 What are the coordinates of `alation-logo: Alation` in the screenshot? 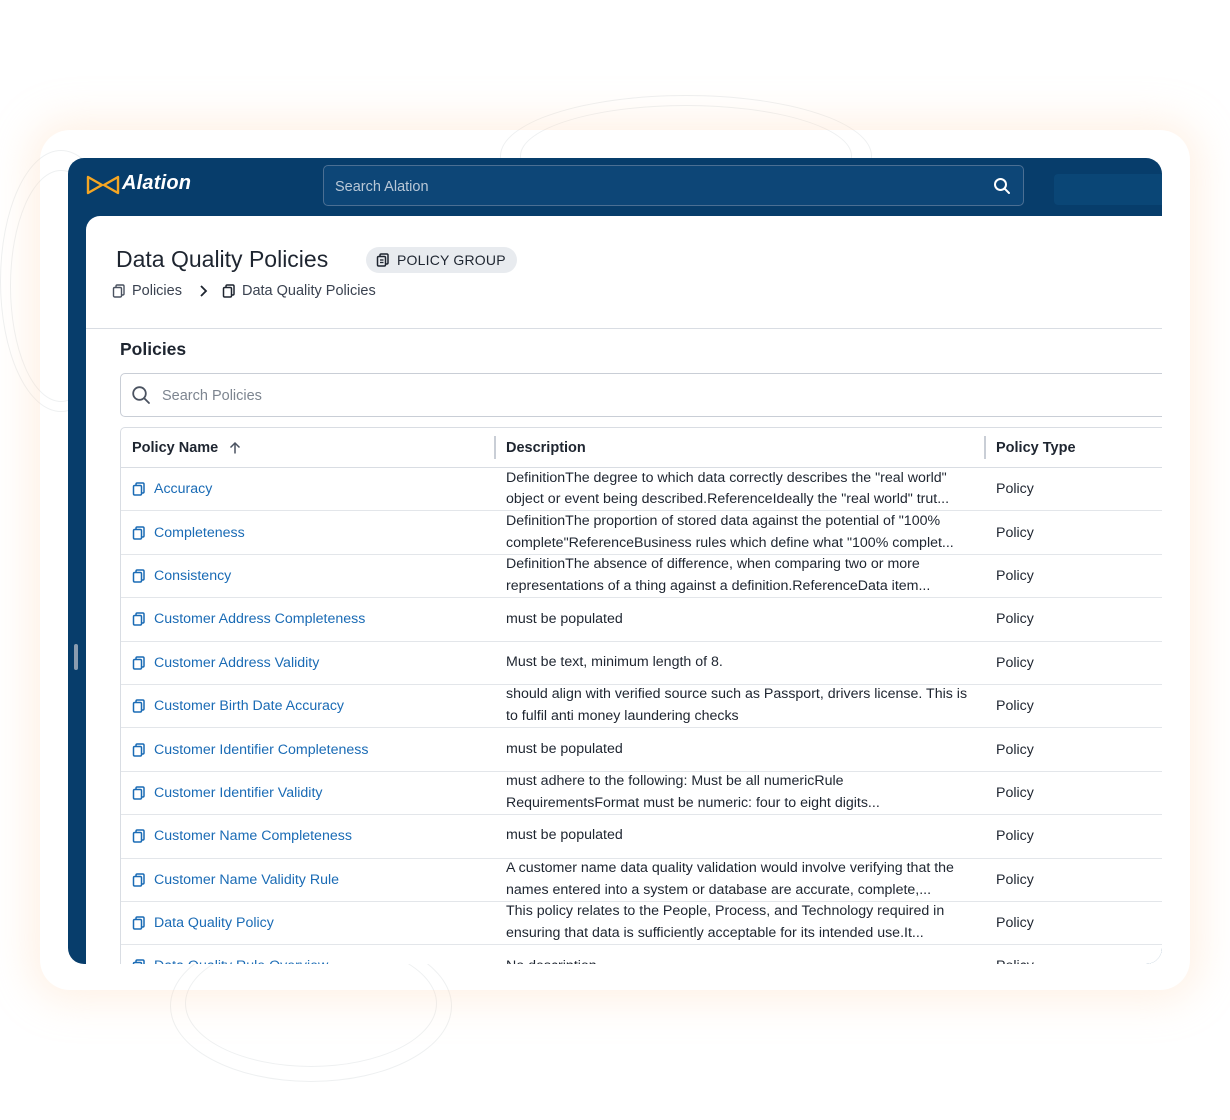 It's located at (138, 183).